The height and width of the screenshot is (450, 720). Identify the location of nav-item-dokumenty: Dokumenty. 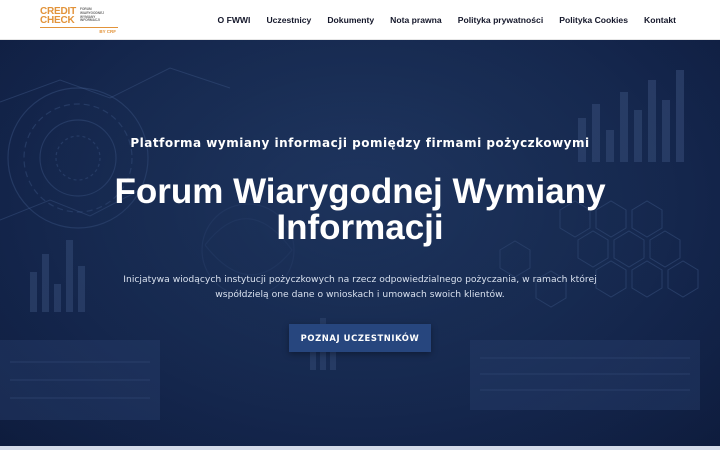
(350, 20).